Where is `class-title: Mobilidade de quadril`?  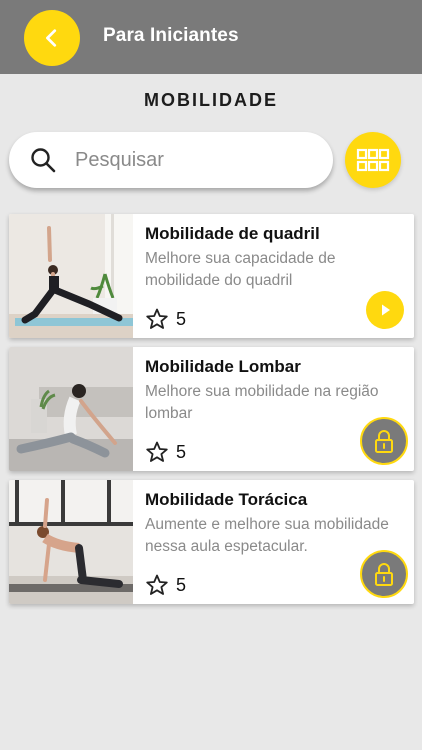
class-title: Mobilidade de quadril is located at coordinates (232, 233).